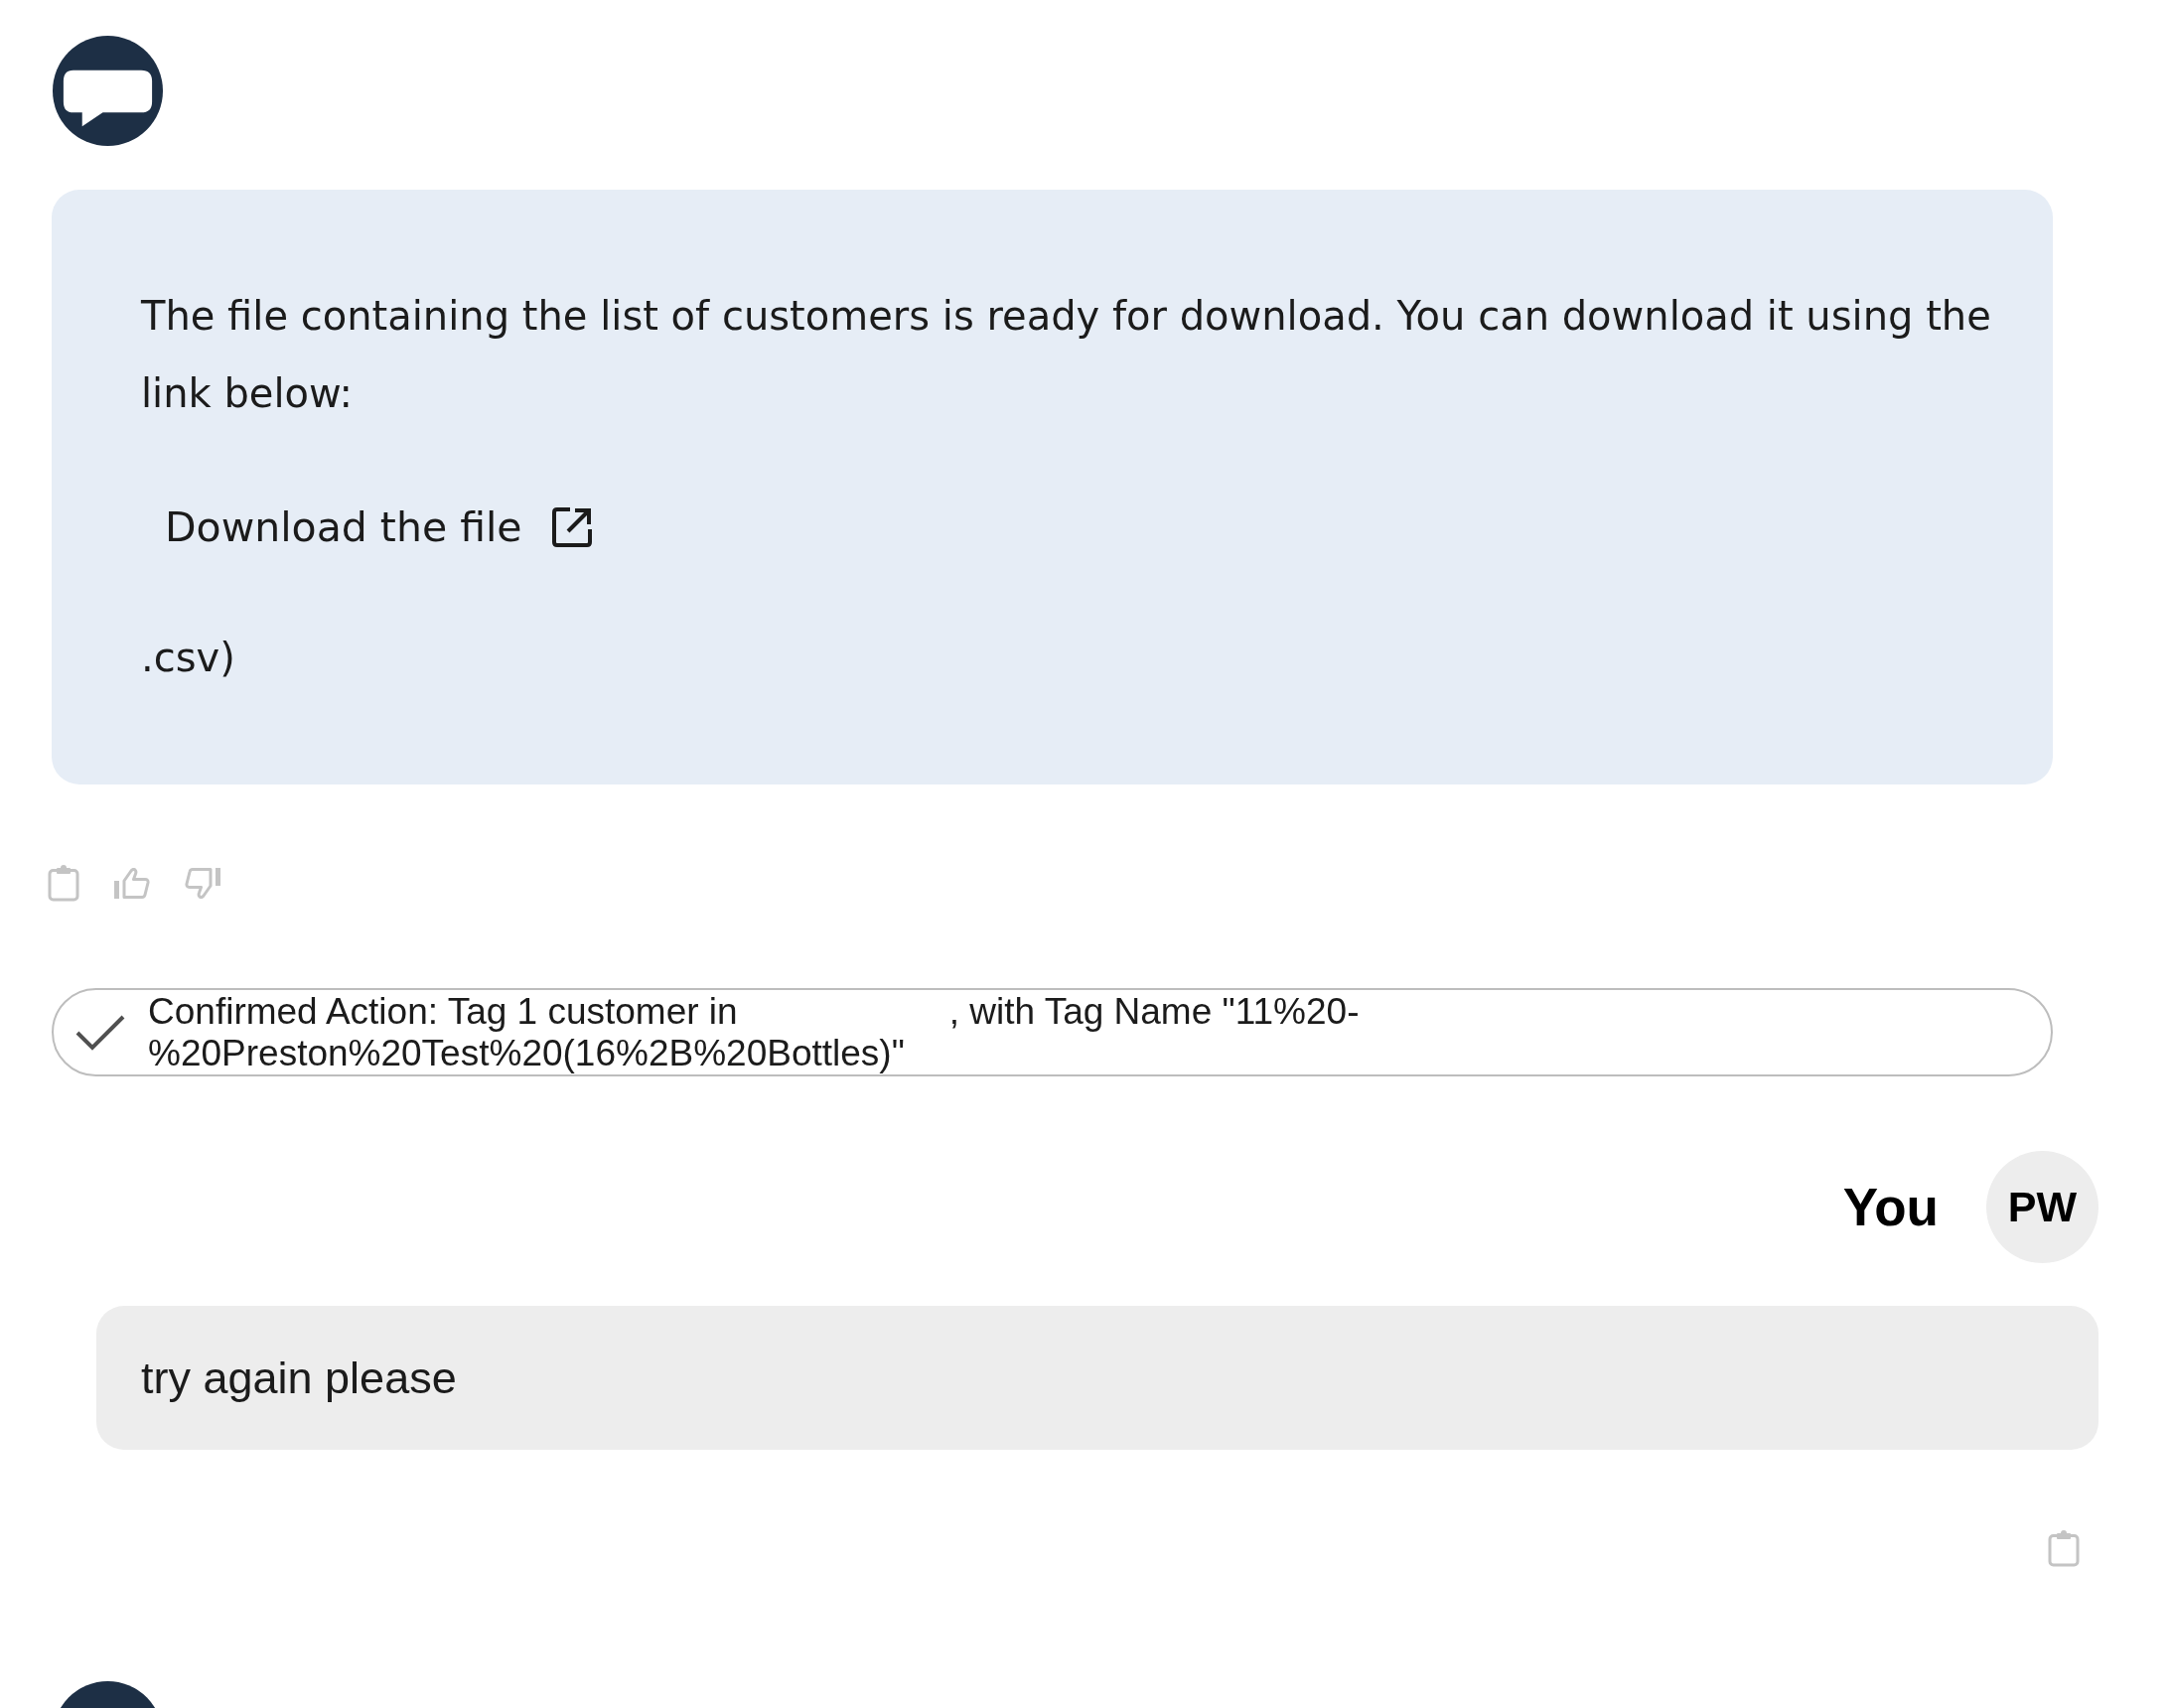  I want to click on thumbs-up-icon, so click(132, 883).